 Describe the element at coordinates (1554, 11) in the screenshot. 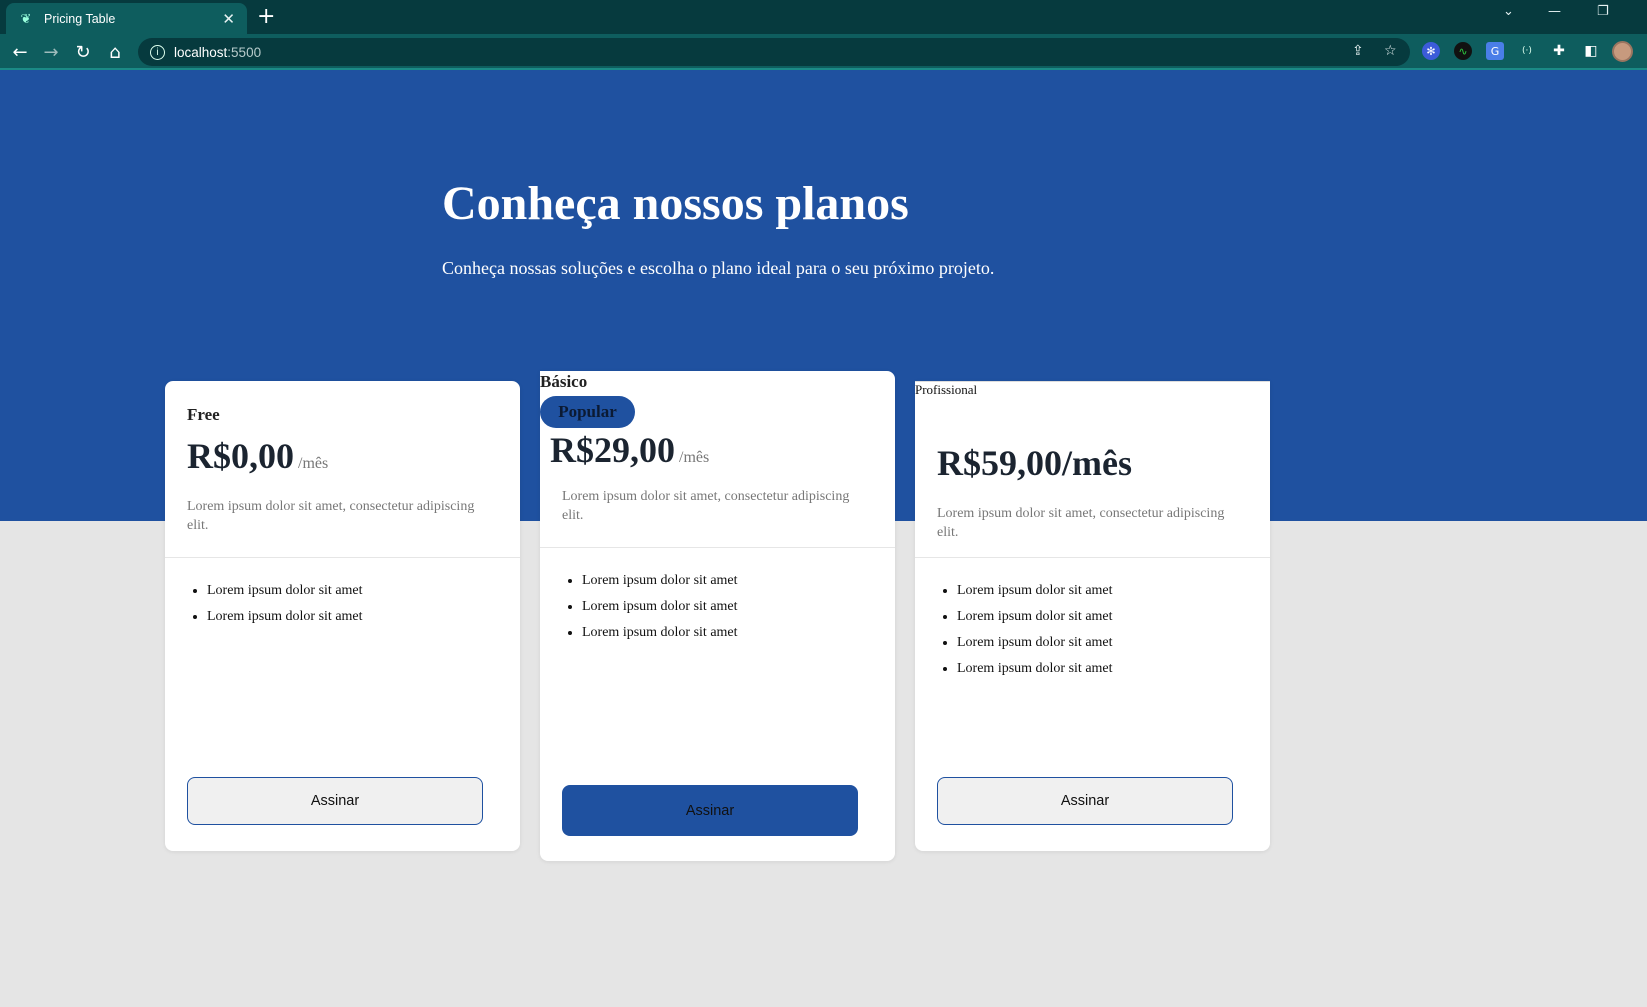

I see `minimize-icon: —` at that location.